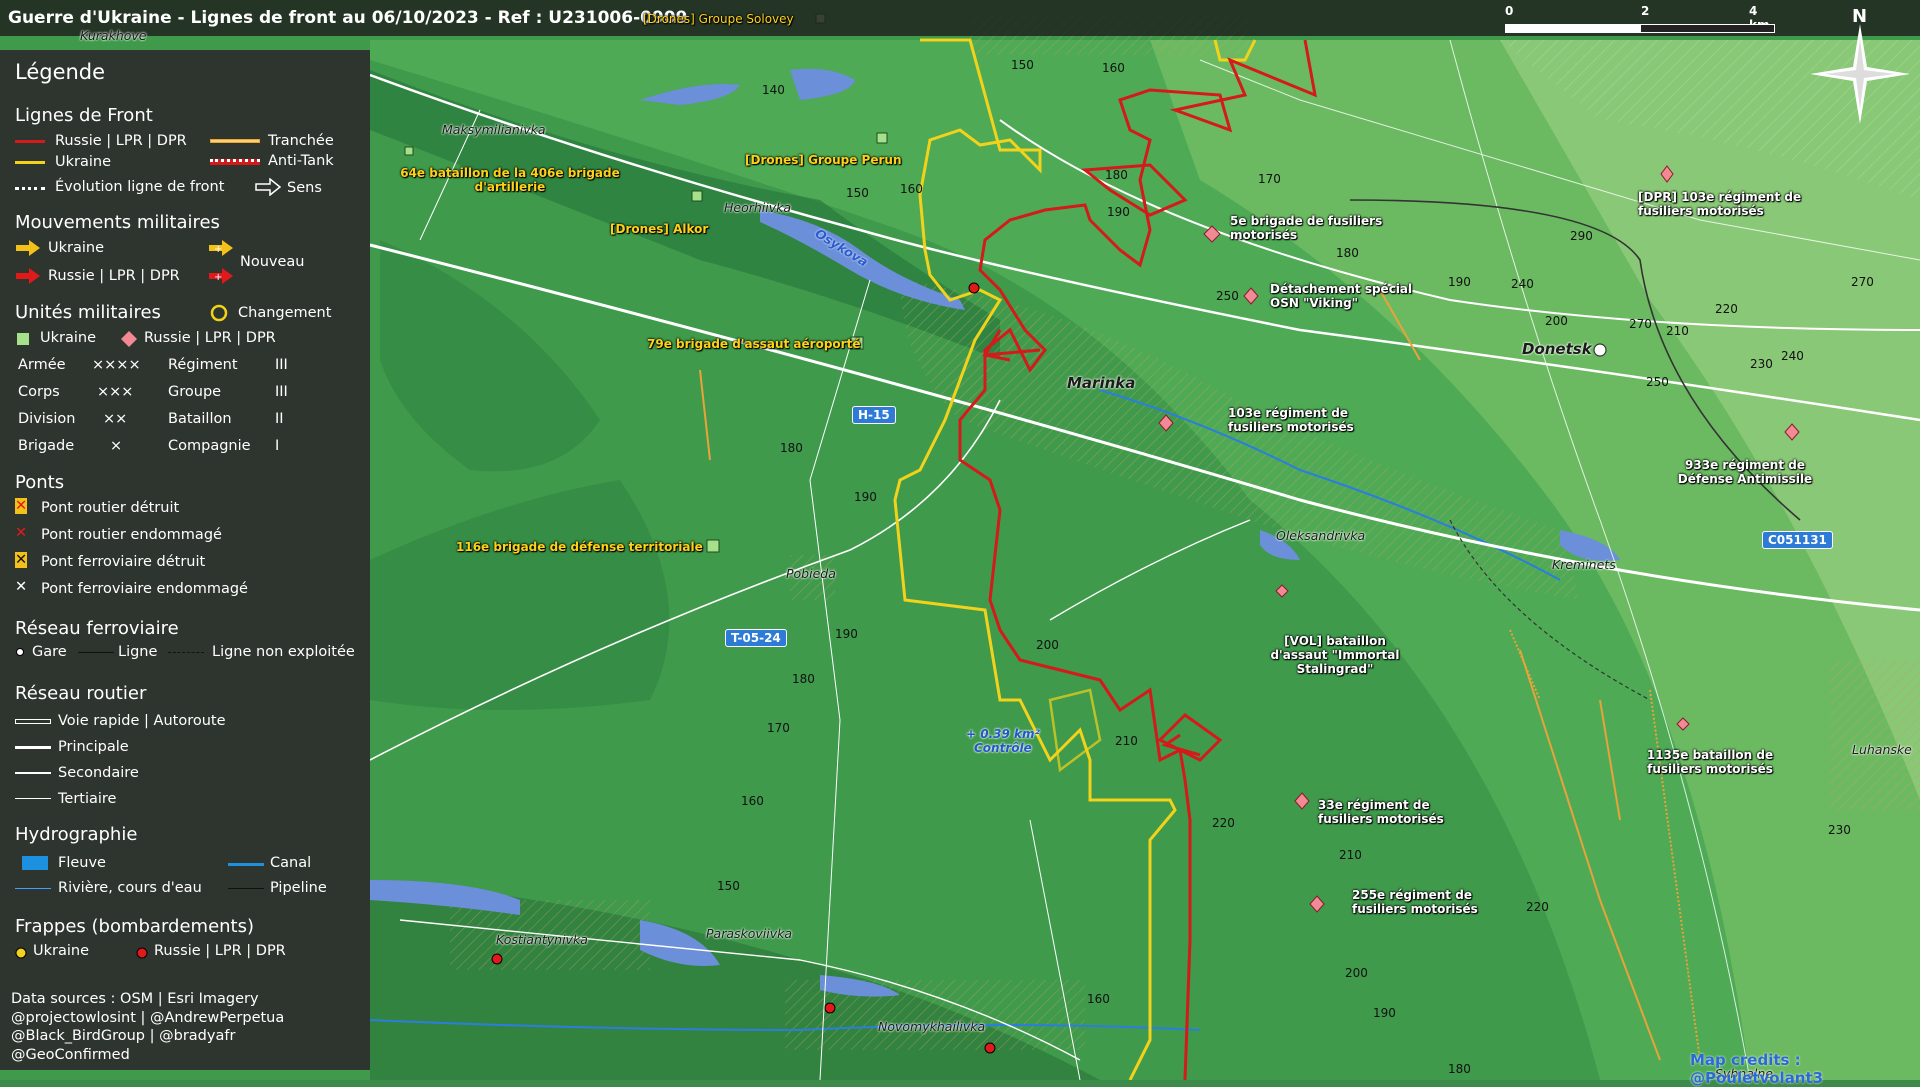 Image resolution: width=1920 pixels, height=1087 pixels. What do you see at coordinates (28, 276) in the screenshot?
I see `russia-move-arrow-icon` at bounding box center [28, 276].